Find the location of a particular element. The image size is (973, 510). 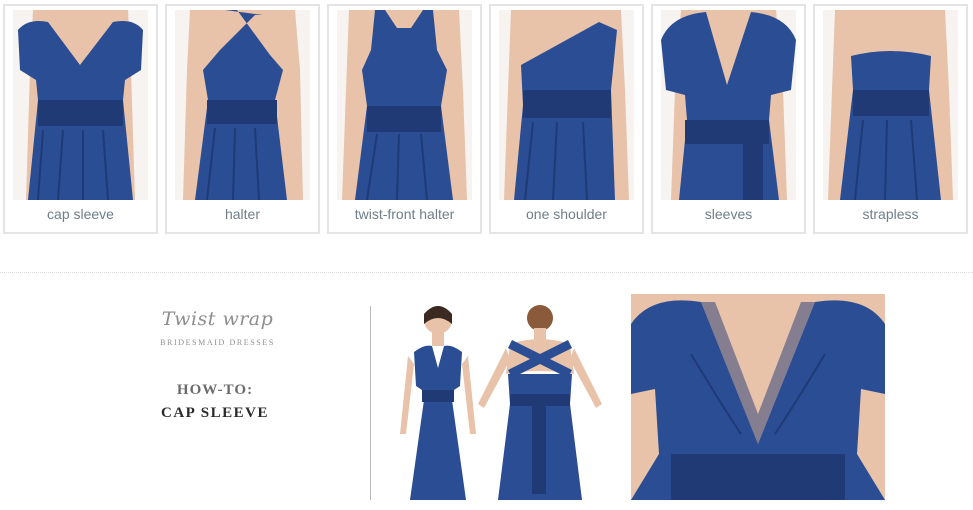

dress-photo-halter is located at coordinates (242, 105).